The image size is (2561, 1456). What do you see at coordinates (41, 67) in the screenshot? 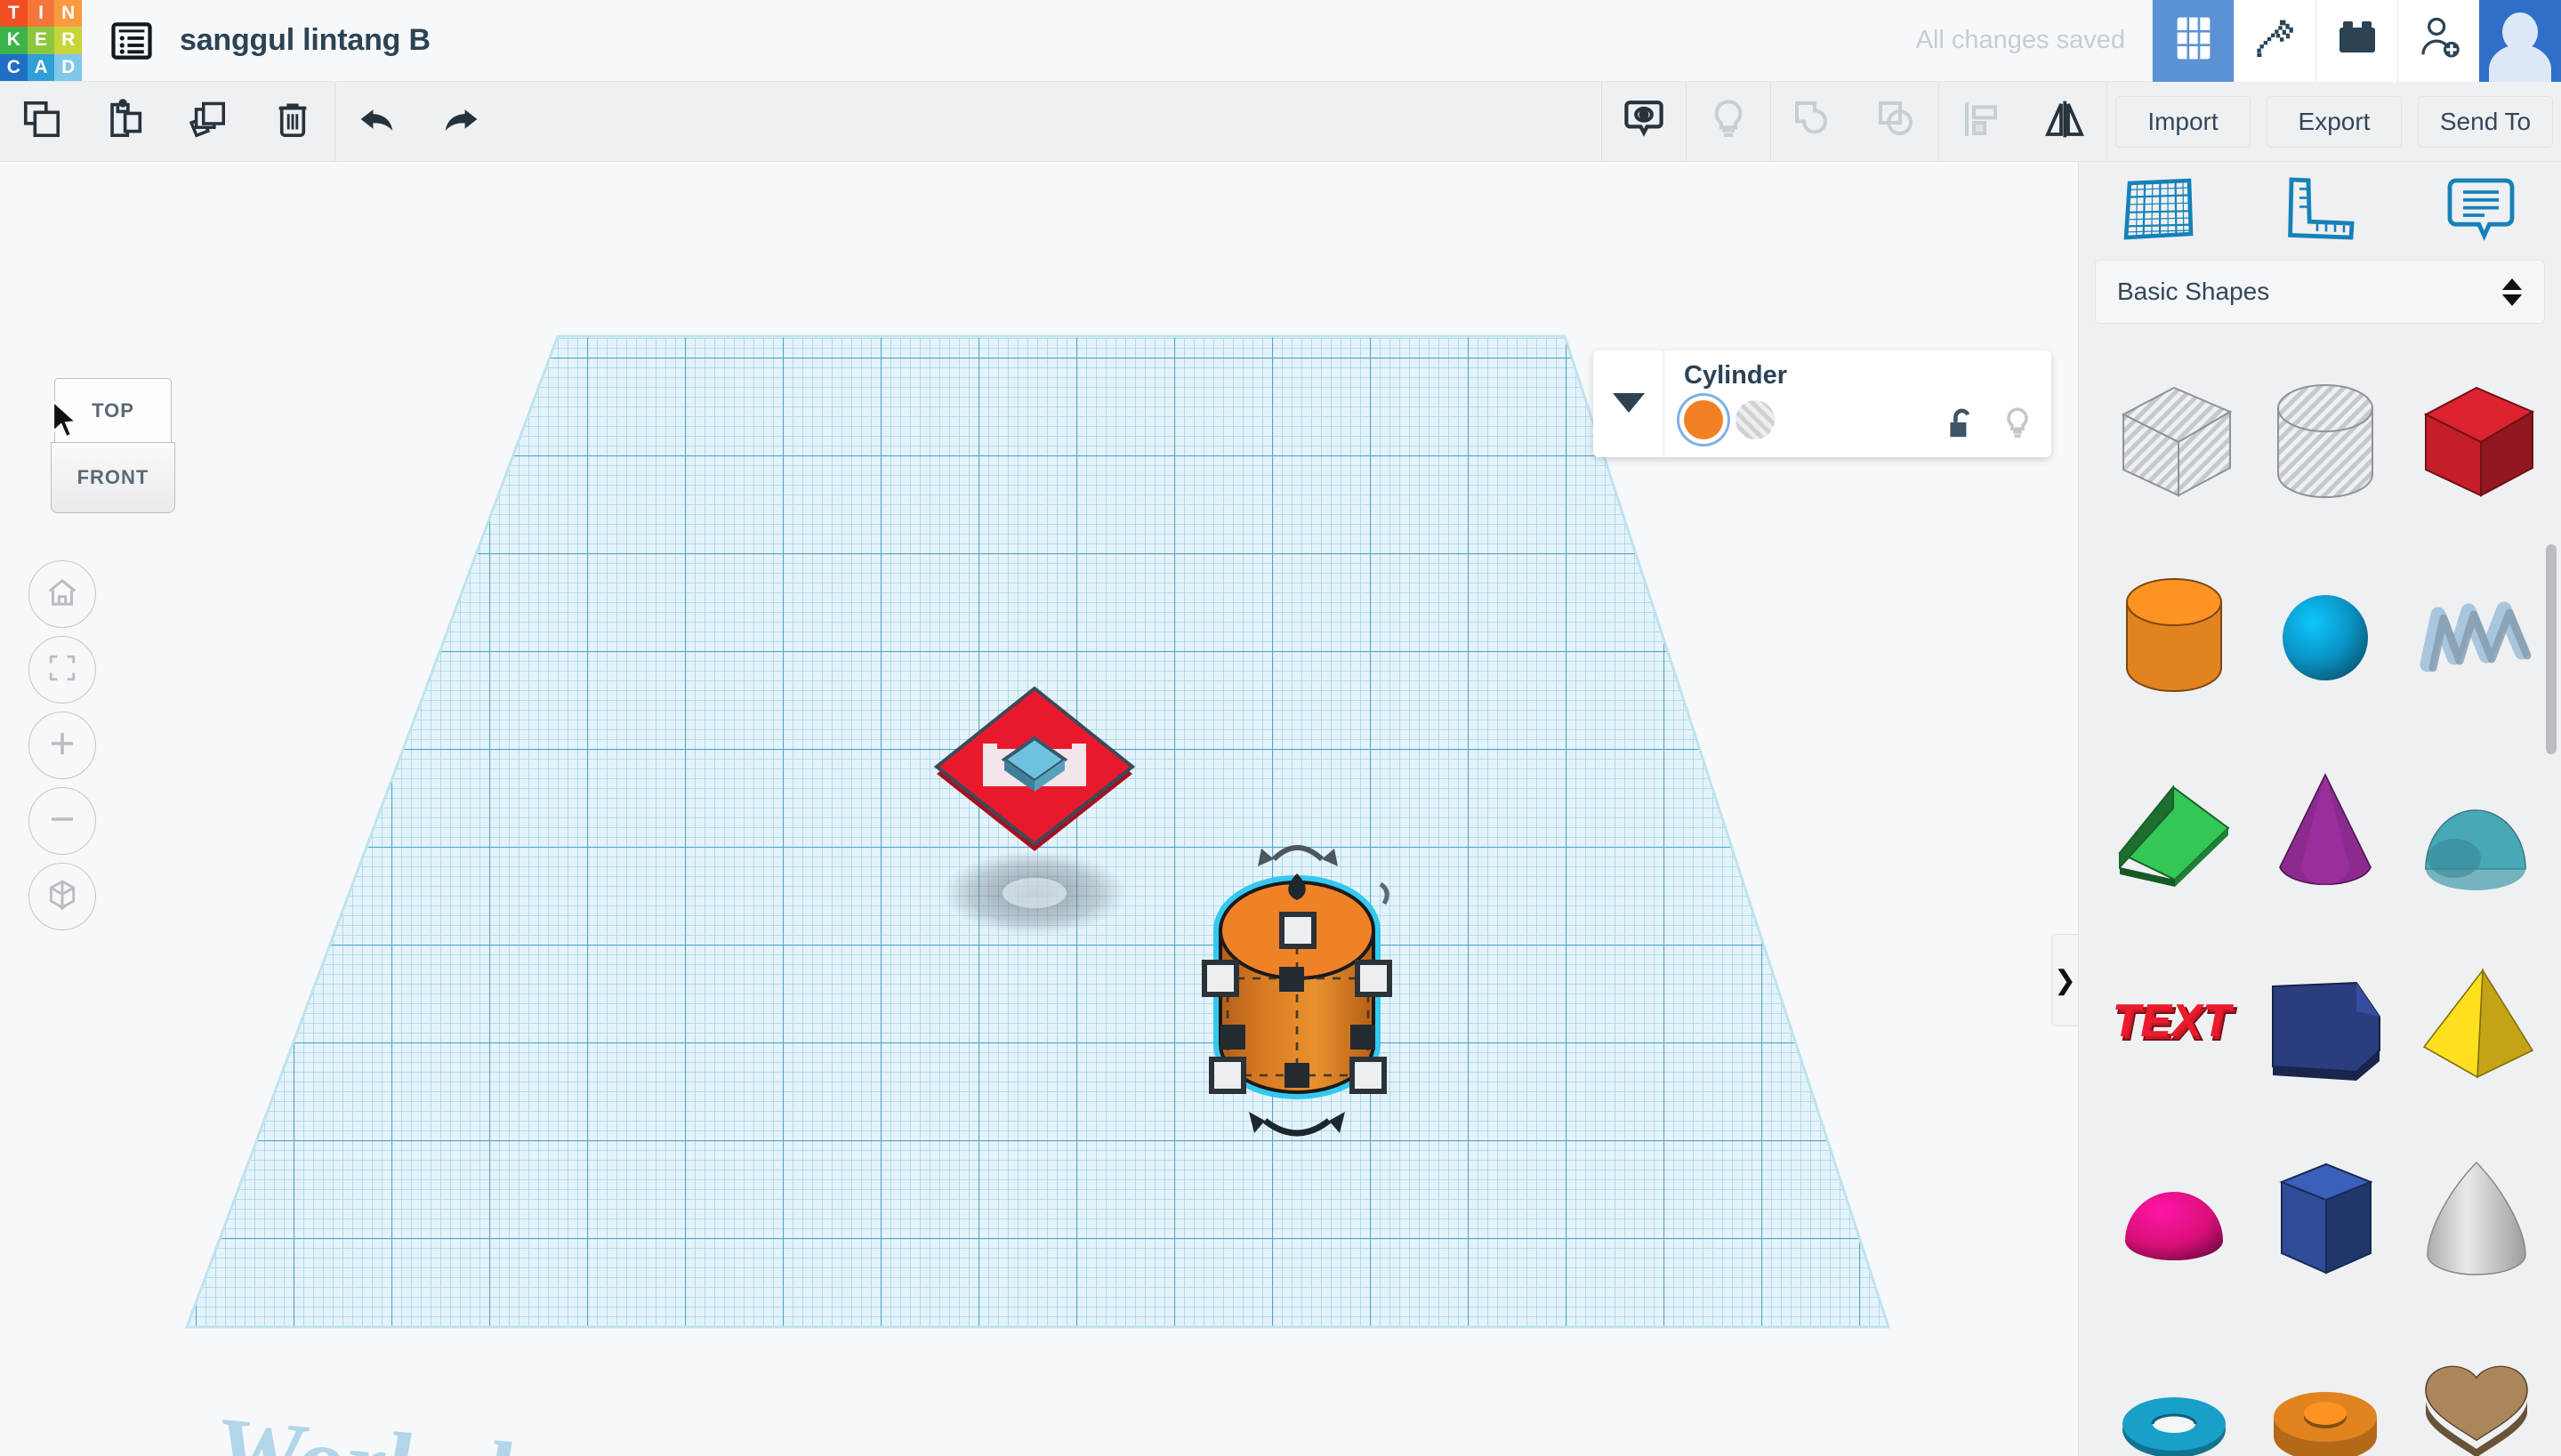
I see `logo-tile: A` at bounding box center [41, 67].